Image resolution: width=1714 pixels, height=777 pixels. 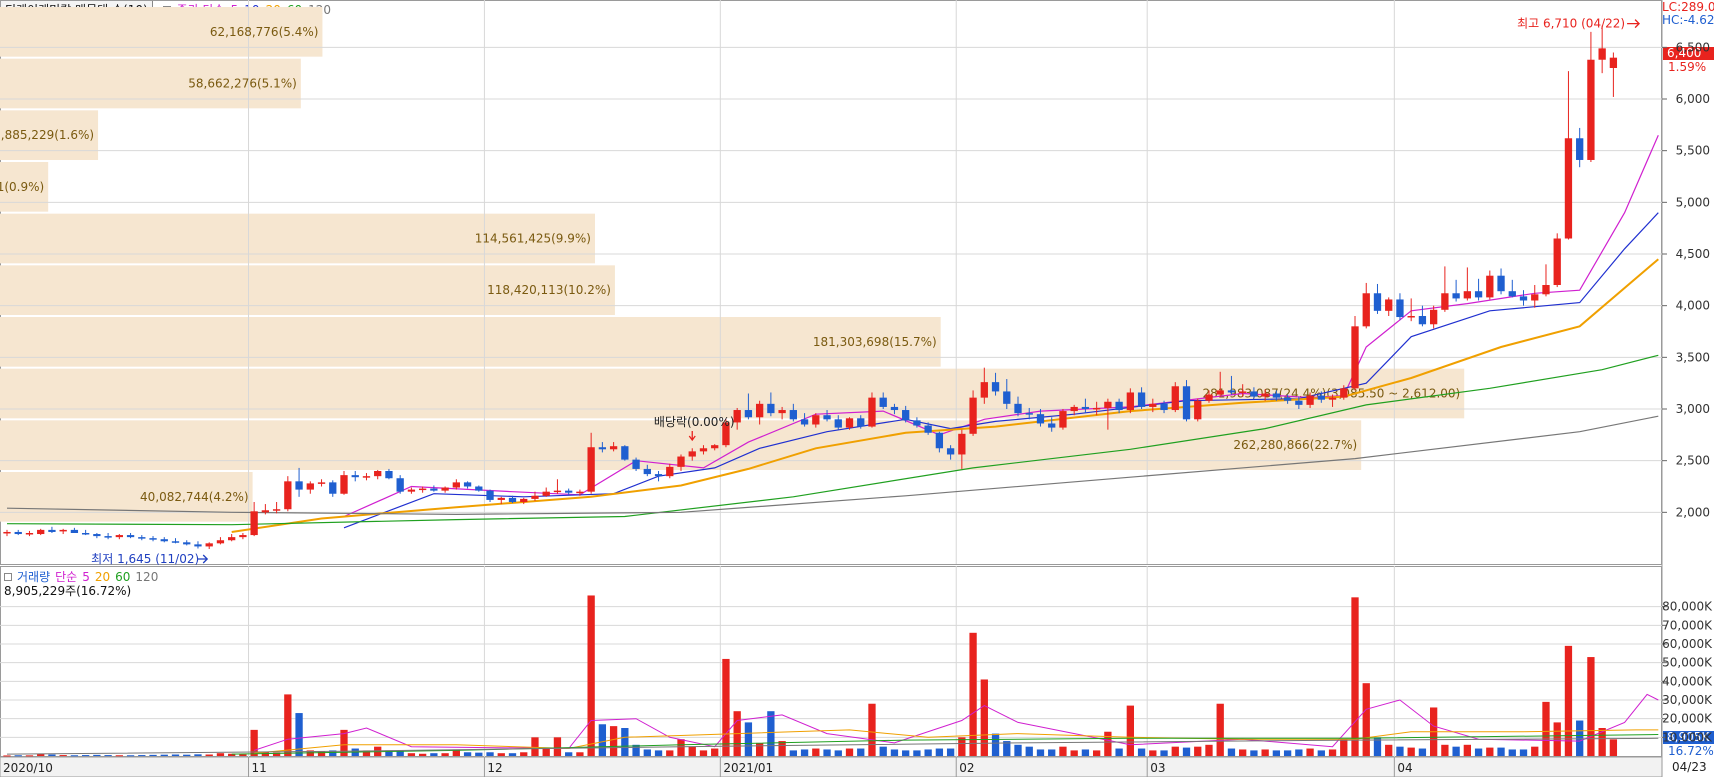 I want to click on low-annotation: 최저 1,645 (11/02), so click(x=145, y=559).